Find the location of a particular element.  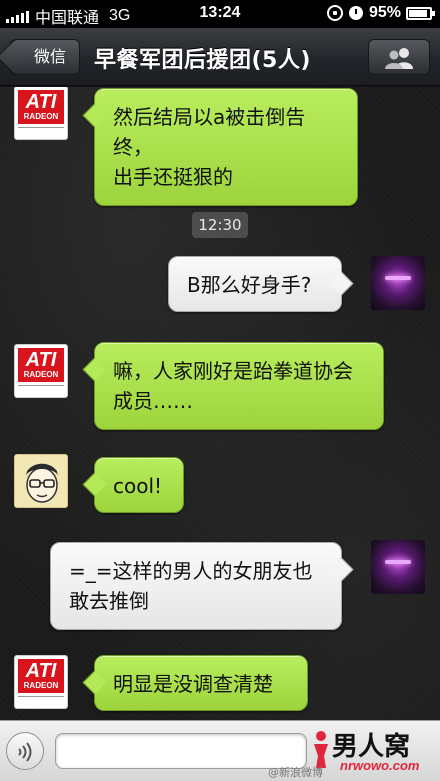

group-members-button is located at coordinates (399, 57).